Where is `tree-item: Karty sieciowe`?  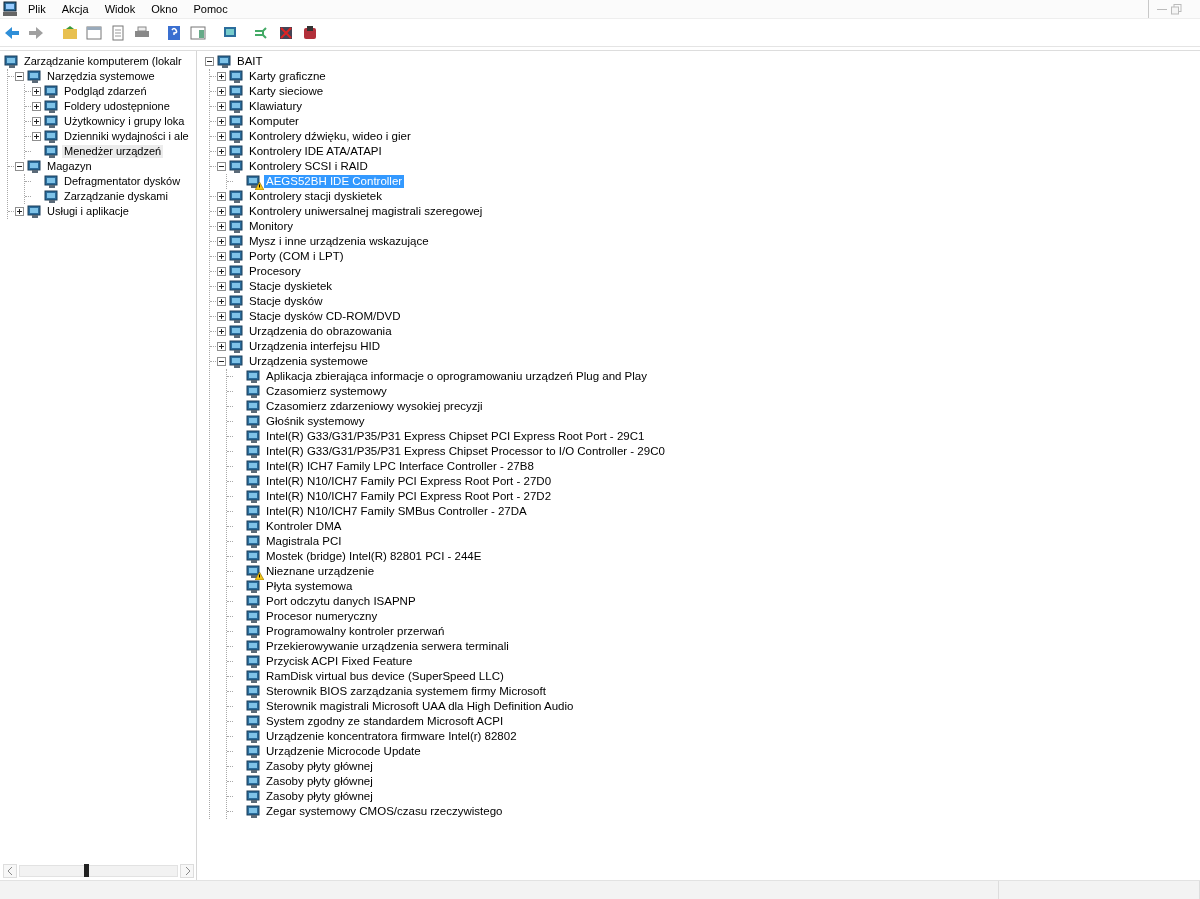 tree-item: Karty sieciowe is located at coordinates (286, 91).